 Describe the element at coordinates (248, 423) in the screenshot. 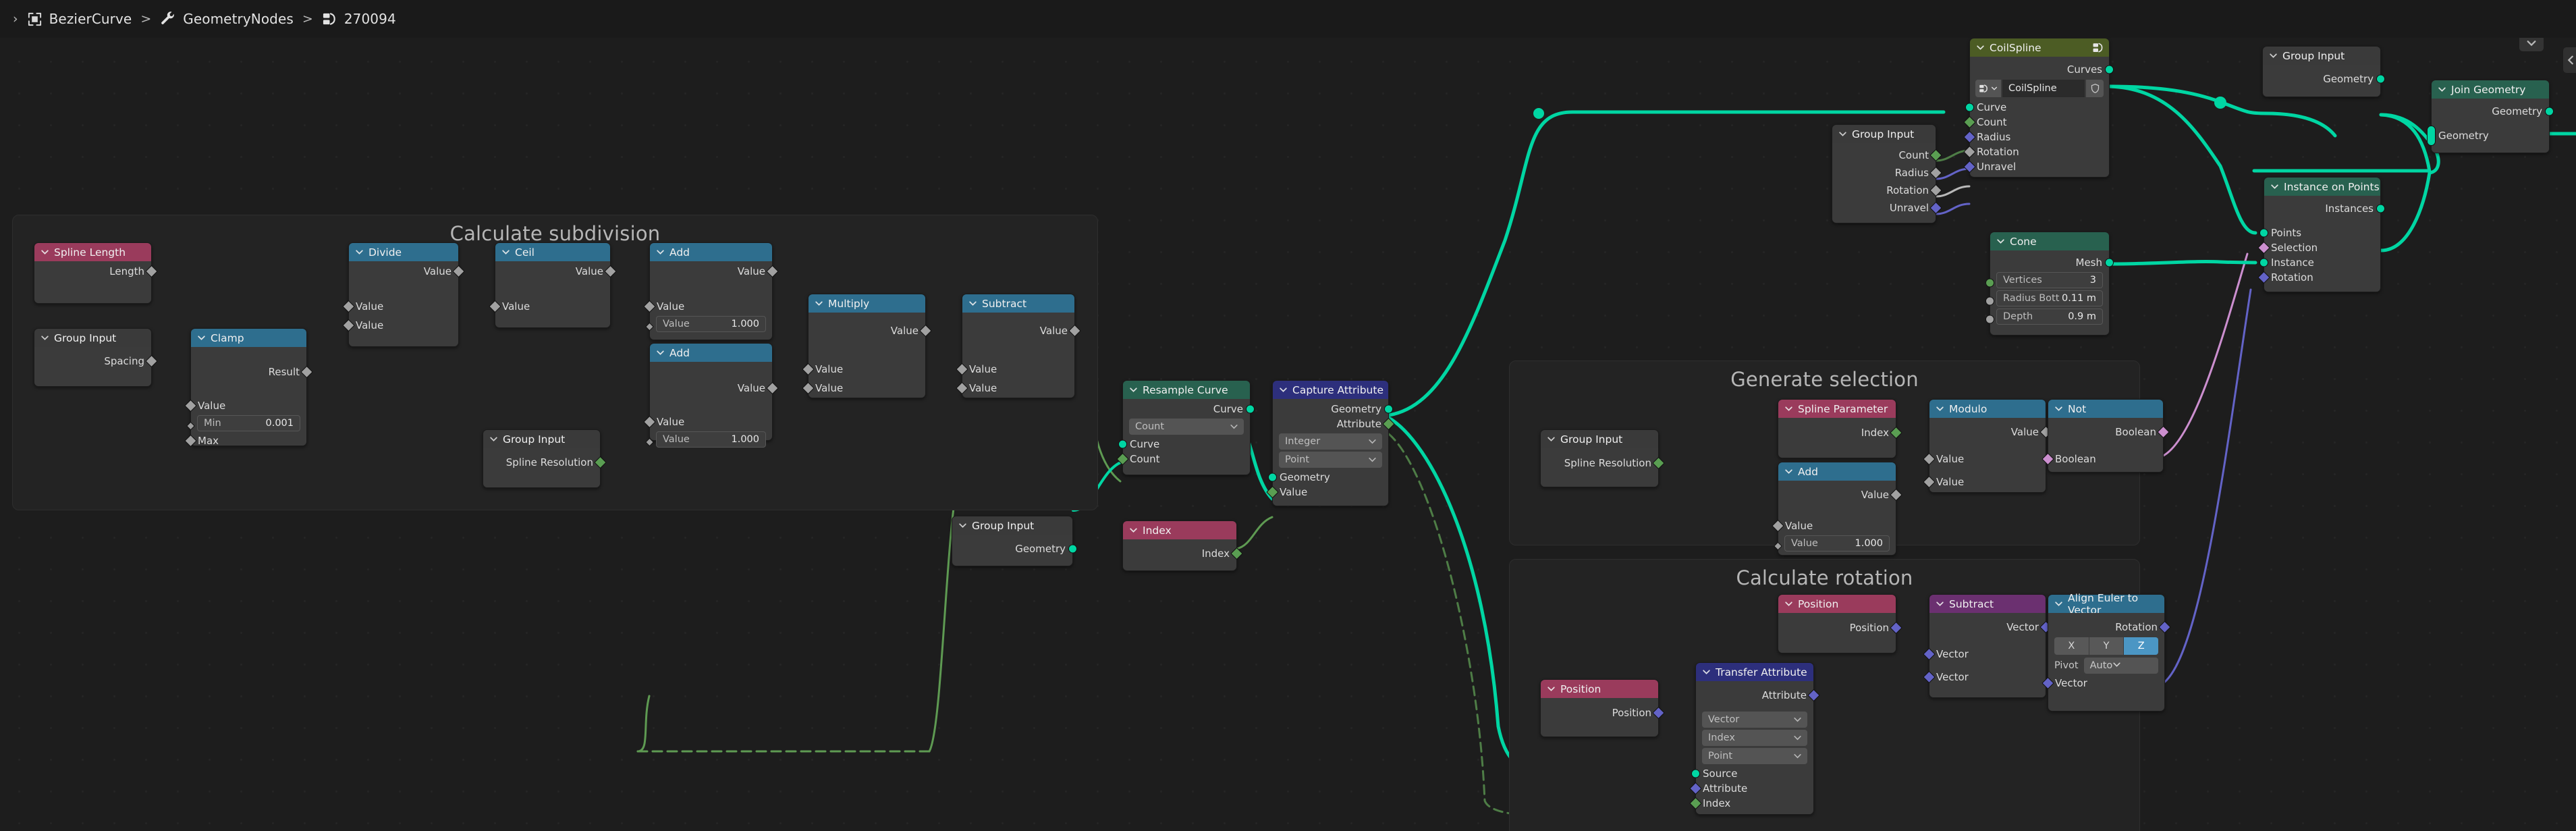

I see `widget-clamp-min: Min 0.001` at that location.